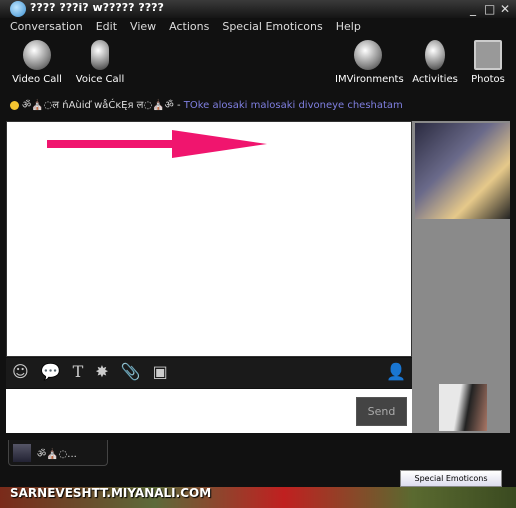  What do you see at coordinates (106, 26) in the screenshot?
I see `menu-edit: Edit` at bounding box center [106, 26].